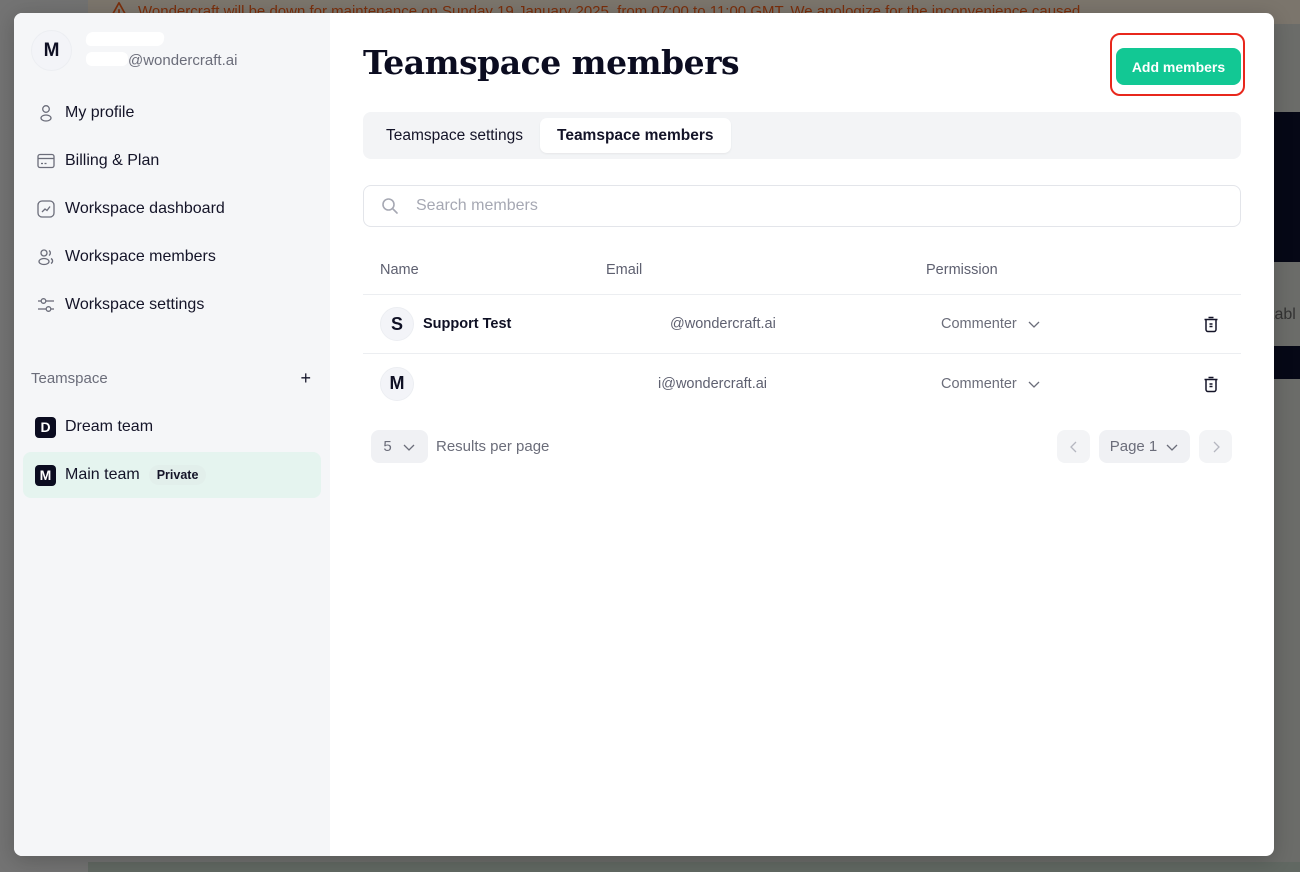 This screenshot has height=872, width=1300. I want to click on background-text: tabl, so click(1283, 314).